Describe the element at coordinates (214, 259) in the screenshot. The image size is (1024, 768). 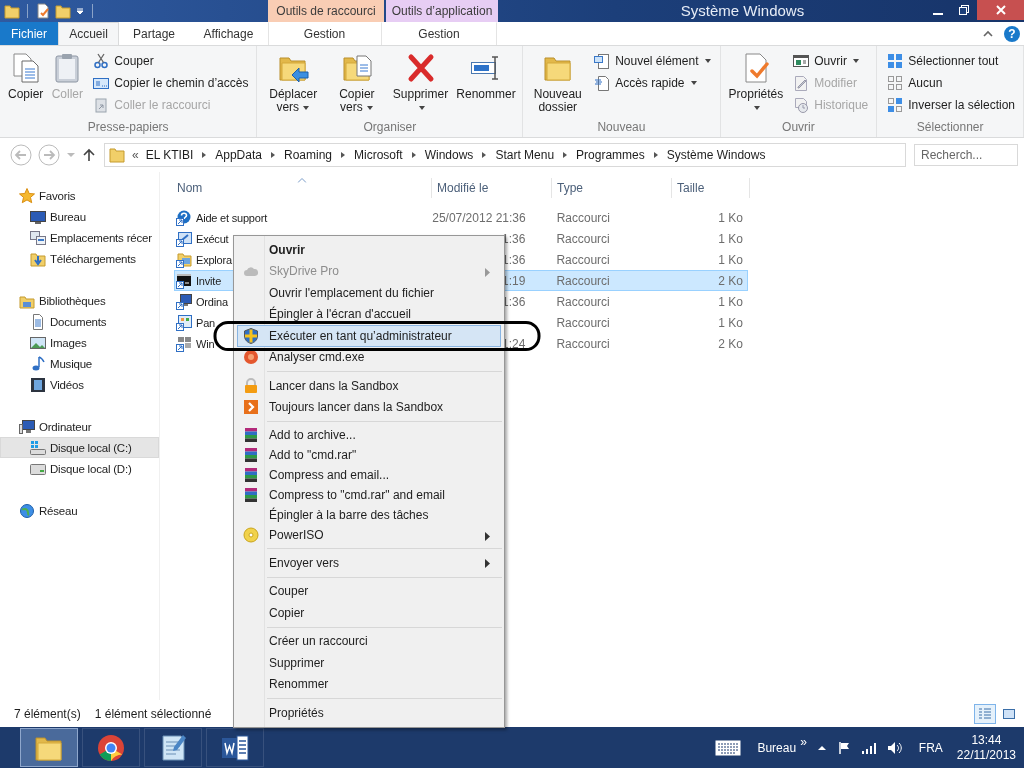
I see `file-name: Explora` at that location.